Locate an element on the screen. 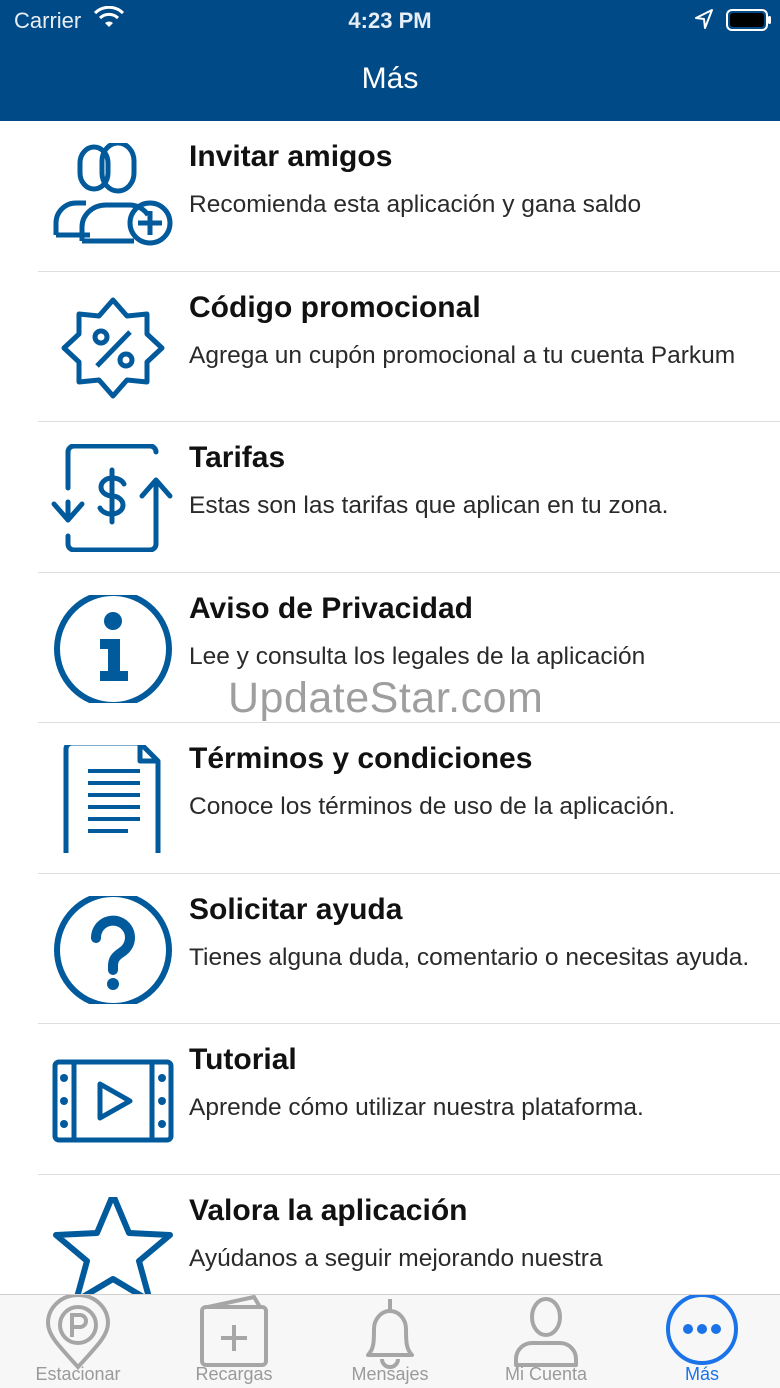  nav-header: Carrier 4:23 PM Más is located at coordinates (390, 60).